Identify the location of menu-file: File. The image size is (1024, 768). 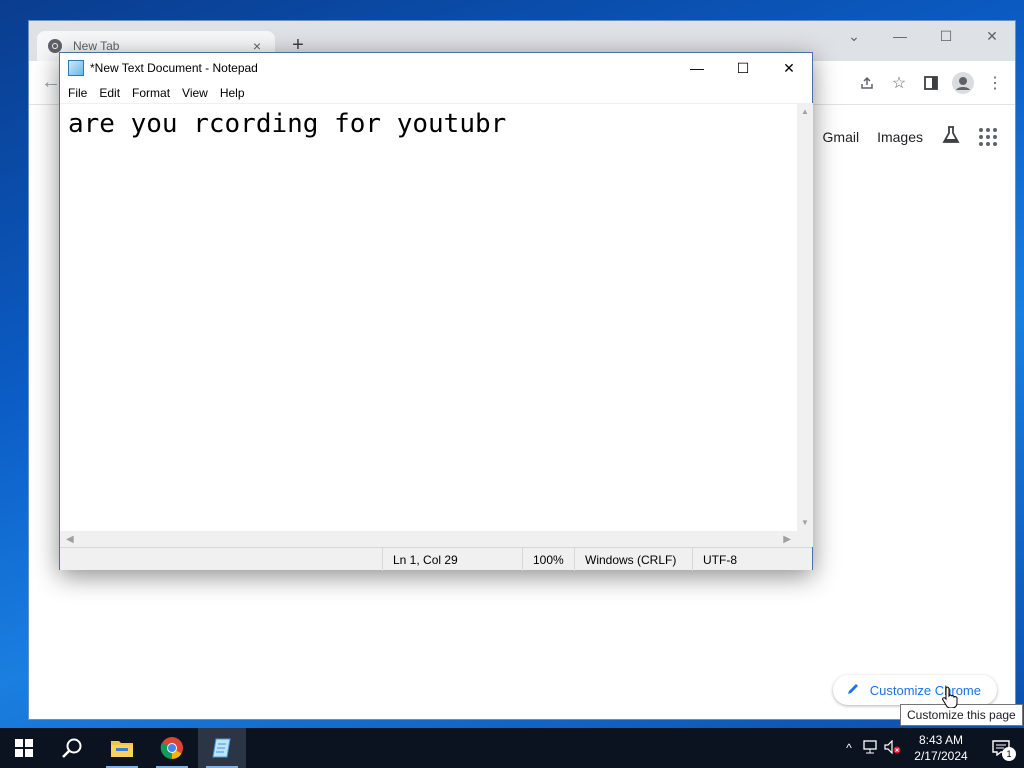
(77, 93).